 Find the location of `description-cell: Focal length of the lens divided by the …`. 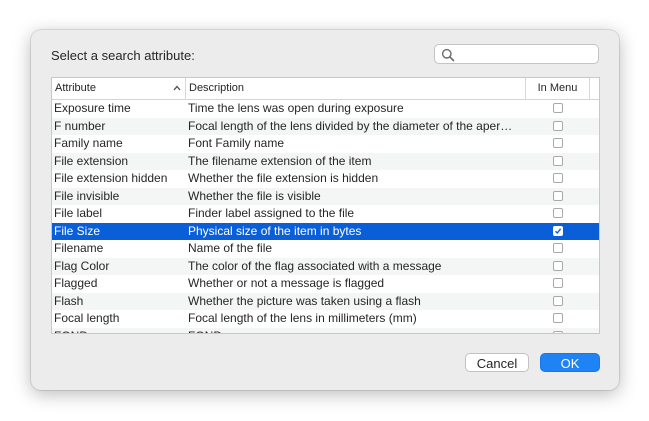

description-cell: Focal length of the lens divided by the … is located at coordinates (350, 125).